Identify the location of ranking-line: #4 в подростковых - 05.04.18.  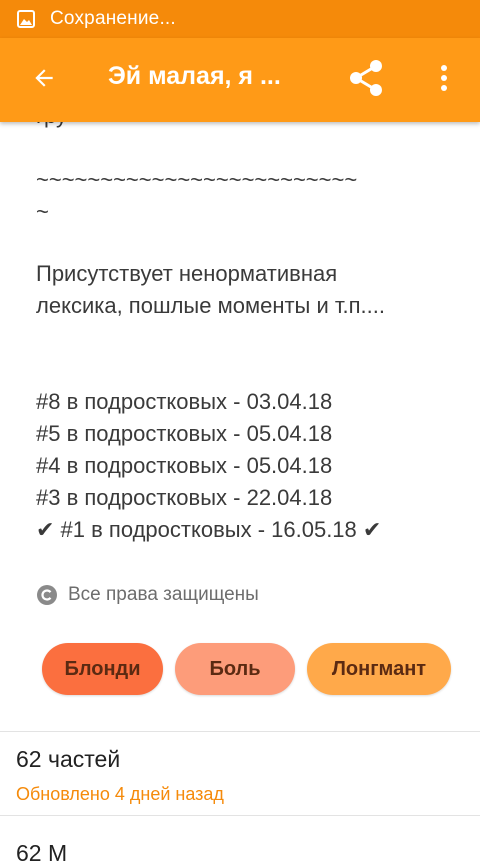
(184, 465).